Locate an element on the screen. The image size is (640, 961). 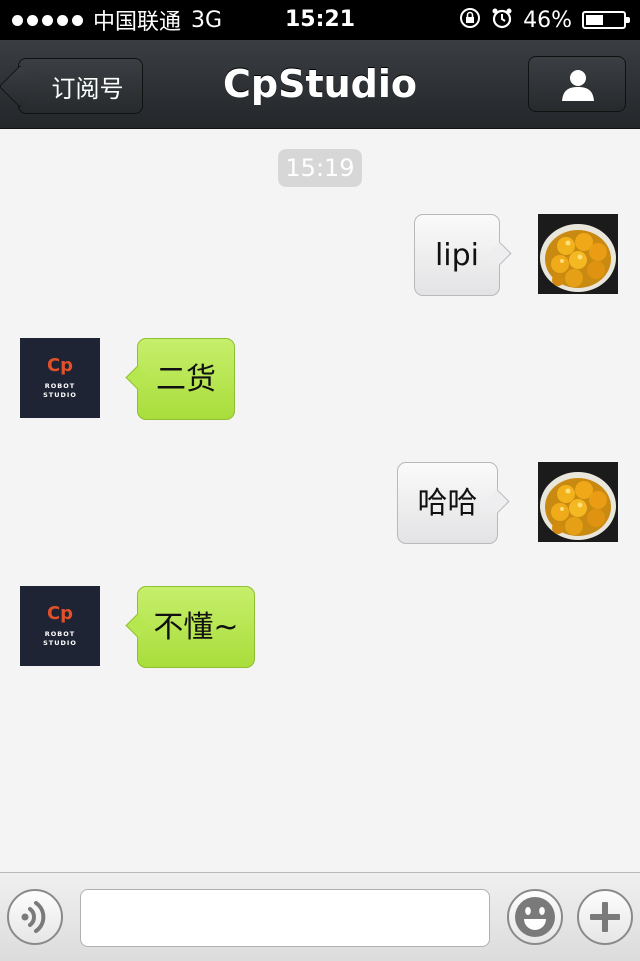
profile-button is located at coordinates (577, 84).